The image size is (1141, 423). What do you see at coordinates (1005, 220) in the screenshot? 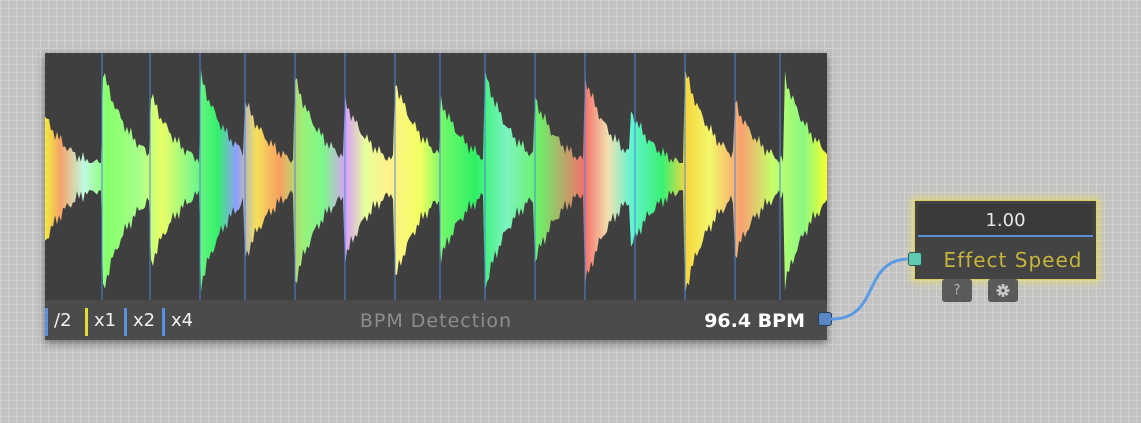
I see `speed-value-field: 1.00` at bounding box center [1005, 220].